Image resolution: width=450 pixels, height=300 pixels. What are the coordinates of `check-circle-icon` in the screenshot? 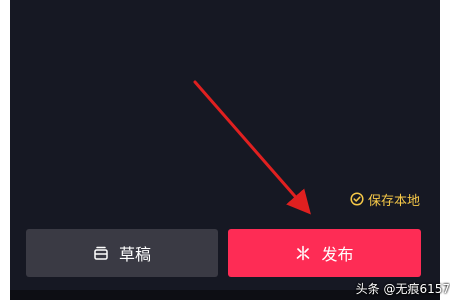 It's located at (357, 199).